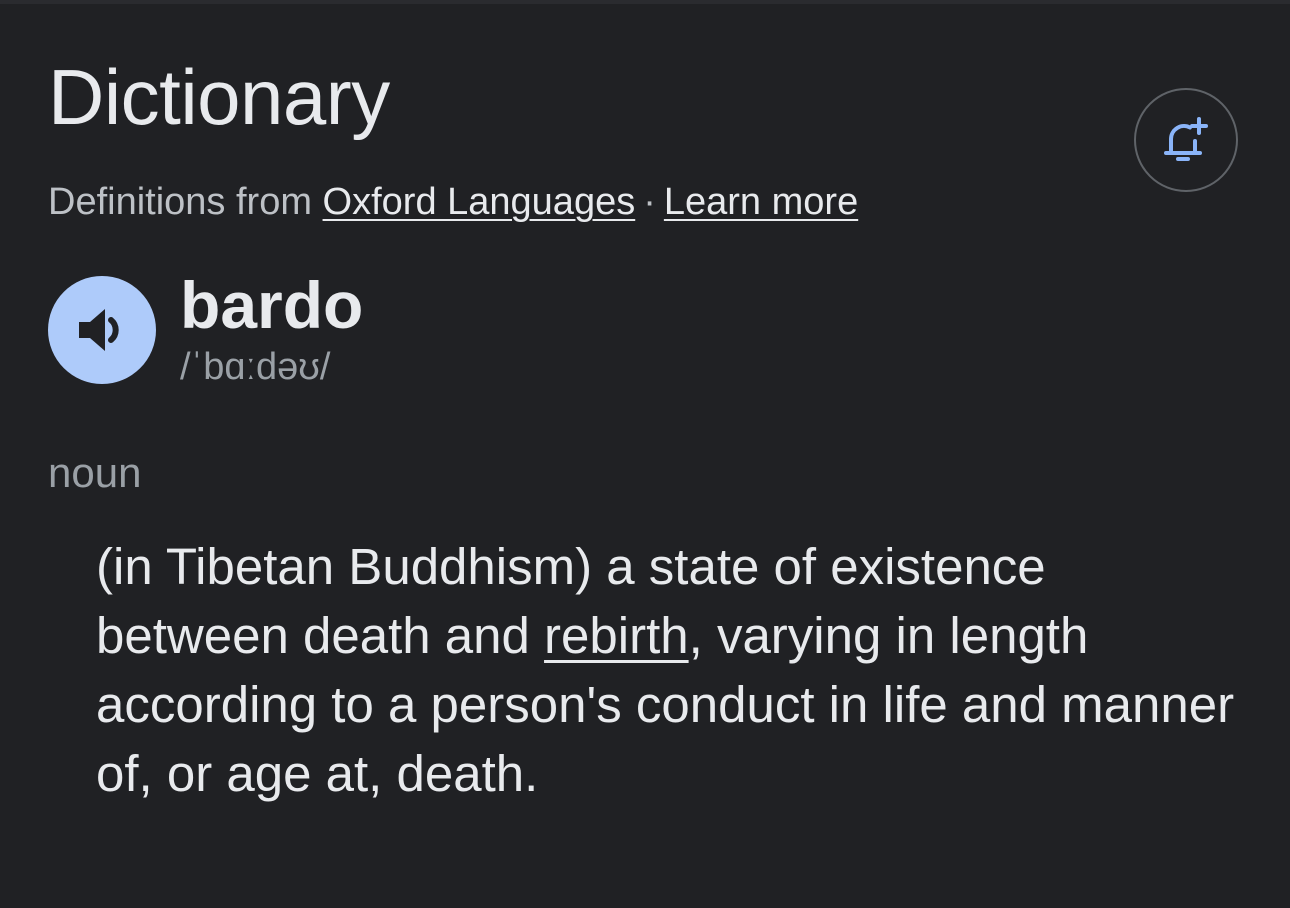 This screenshot has width=1290, height=908. I want to click on pronunciation-button, so click(102, 330).